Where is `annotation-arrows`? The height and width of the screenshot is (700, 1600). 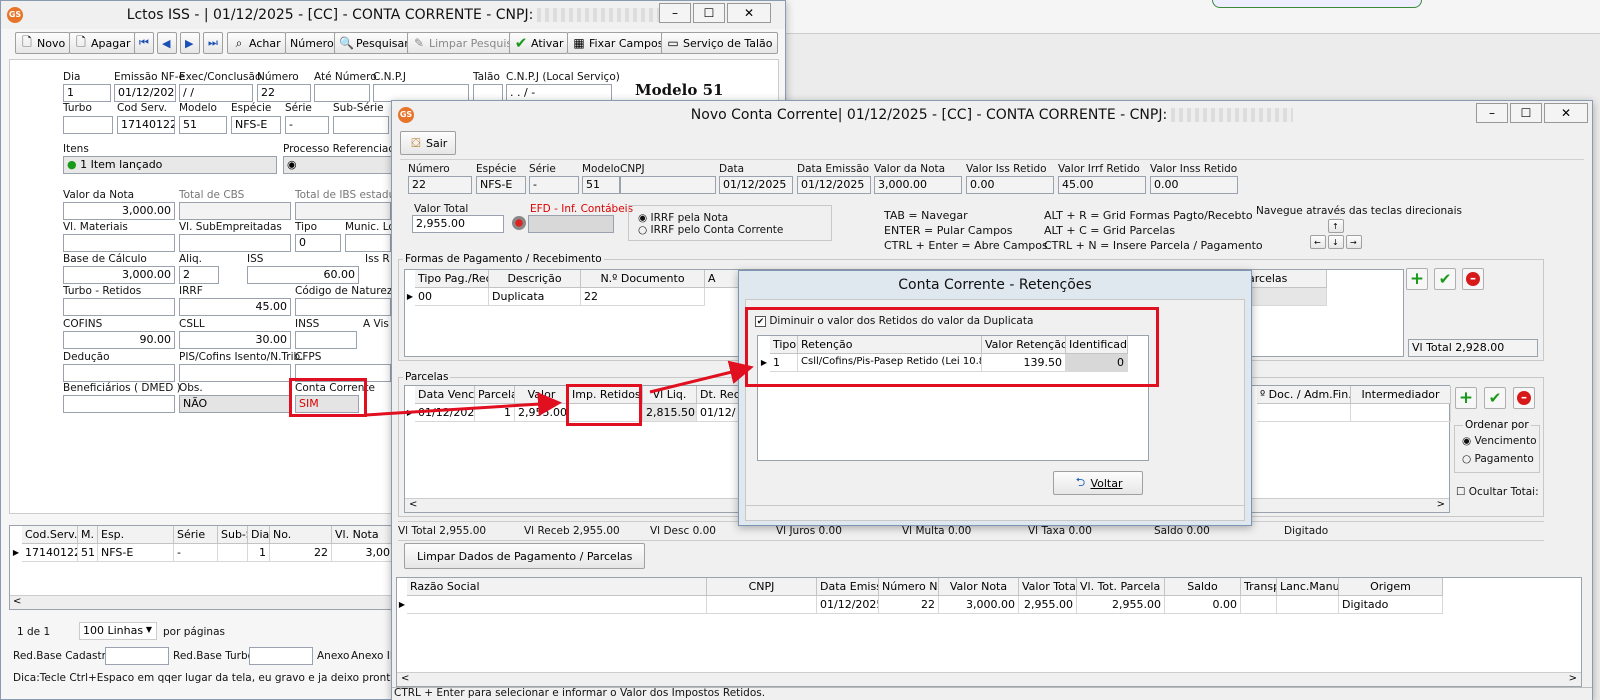
annotation-arrows is located at coordinates (559, 388).